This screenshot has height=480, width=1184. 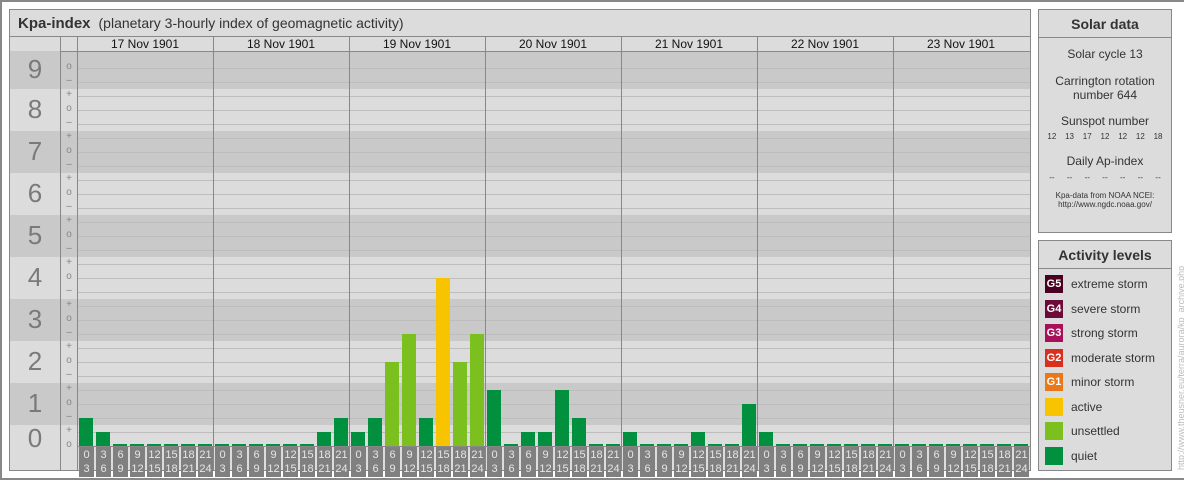 What do you see at coordinates (1054, 357) in the screenshot?
I see `activity-level-swatch: G2` at bounding box center [1054, 357].